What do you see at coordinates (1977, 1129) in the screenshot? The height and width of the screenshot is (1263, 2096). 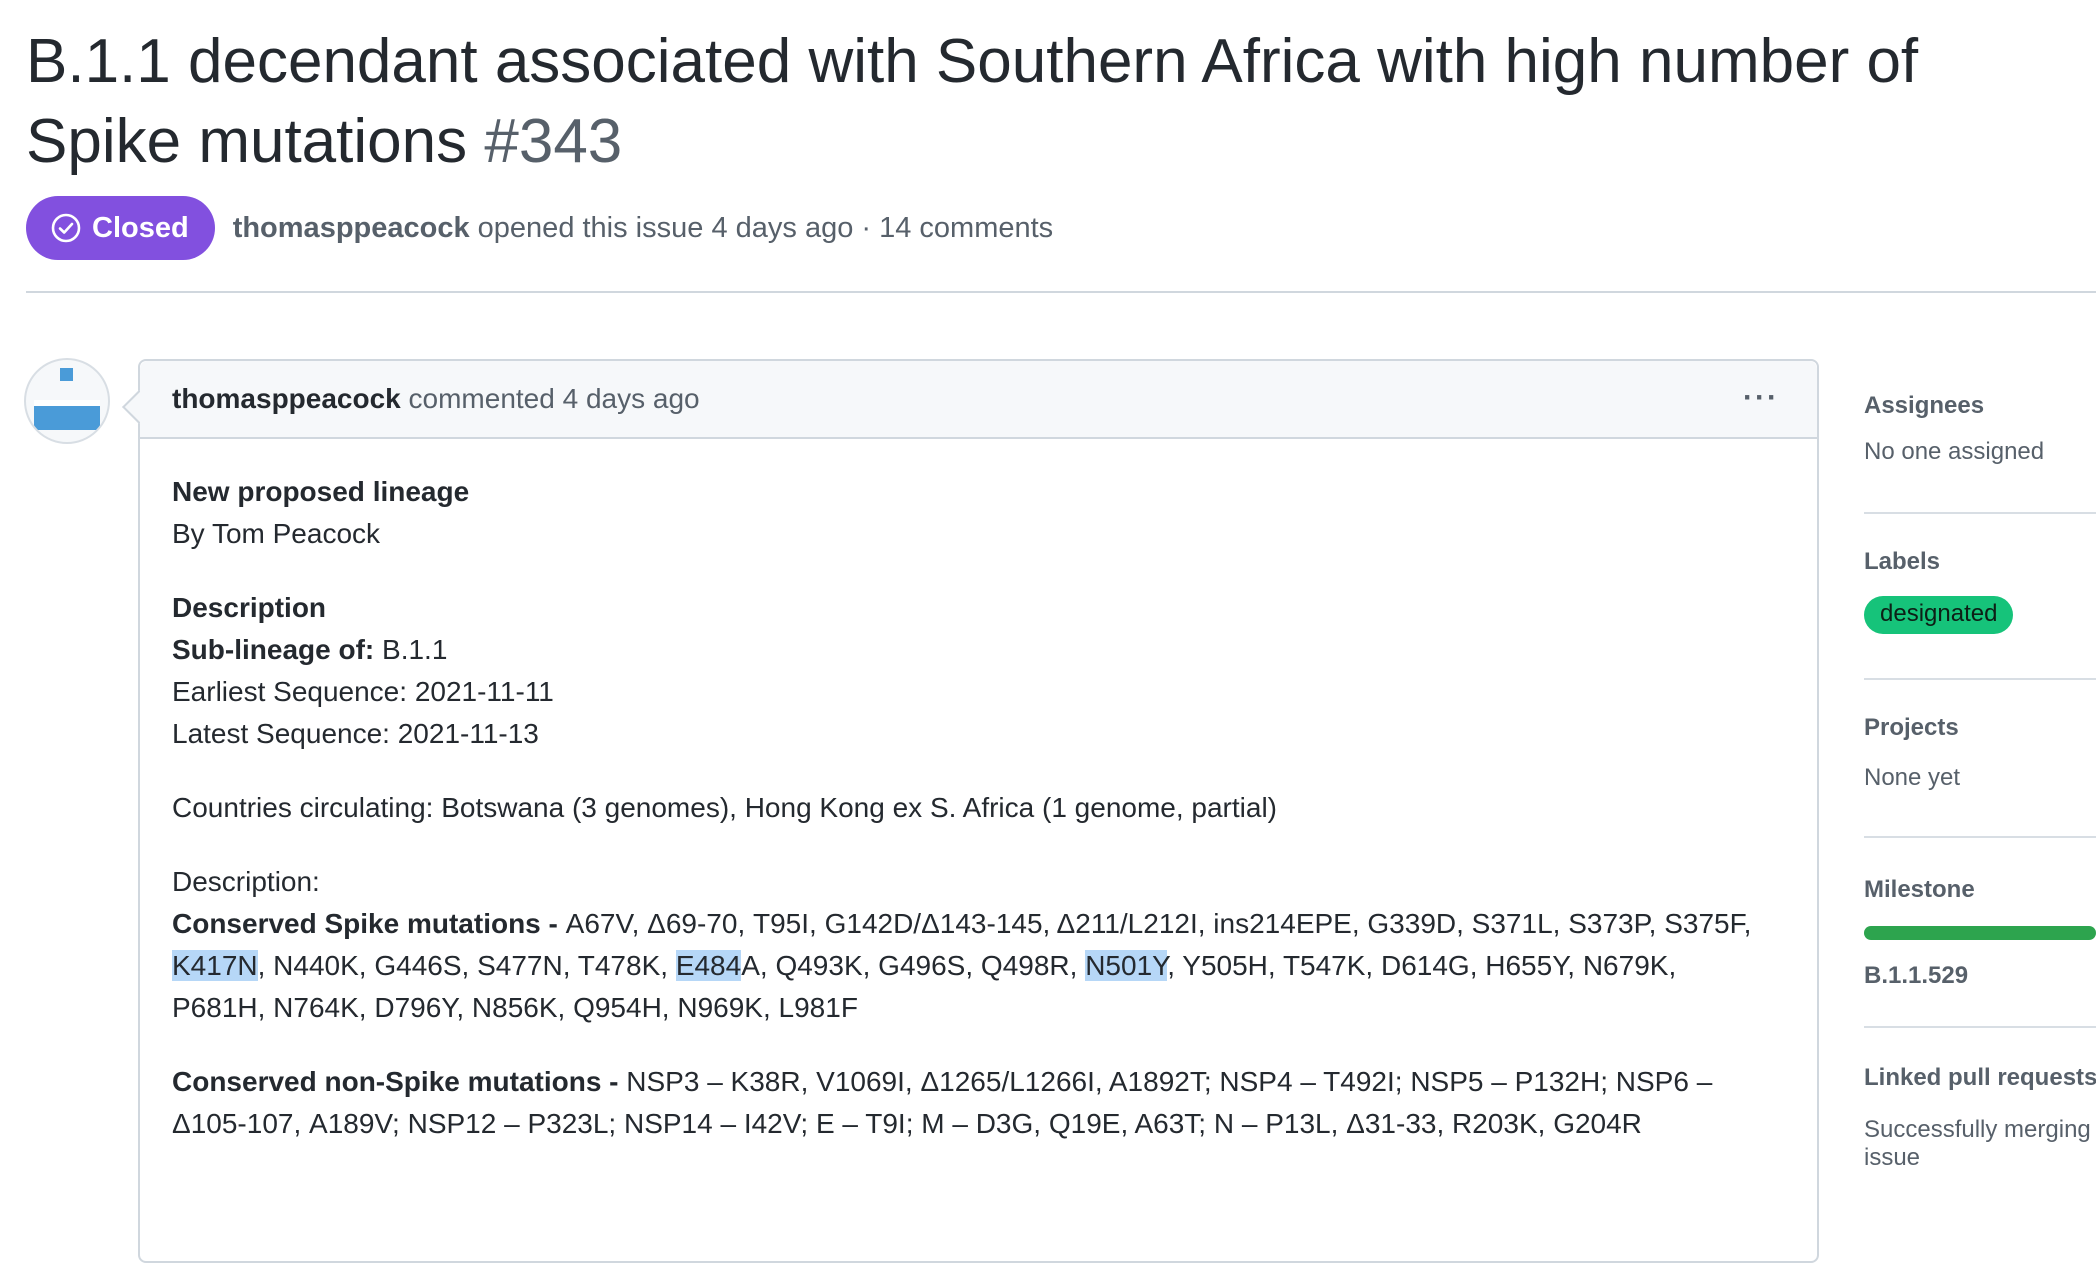 I see `linked-pr-value: Successfully merging` at bounding box center [1977, 1129].